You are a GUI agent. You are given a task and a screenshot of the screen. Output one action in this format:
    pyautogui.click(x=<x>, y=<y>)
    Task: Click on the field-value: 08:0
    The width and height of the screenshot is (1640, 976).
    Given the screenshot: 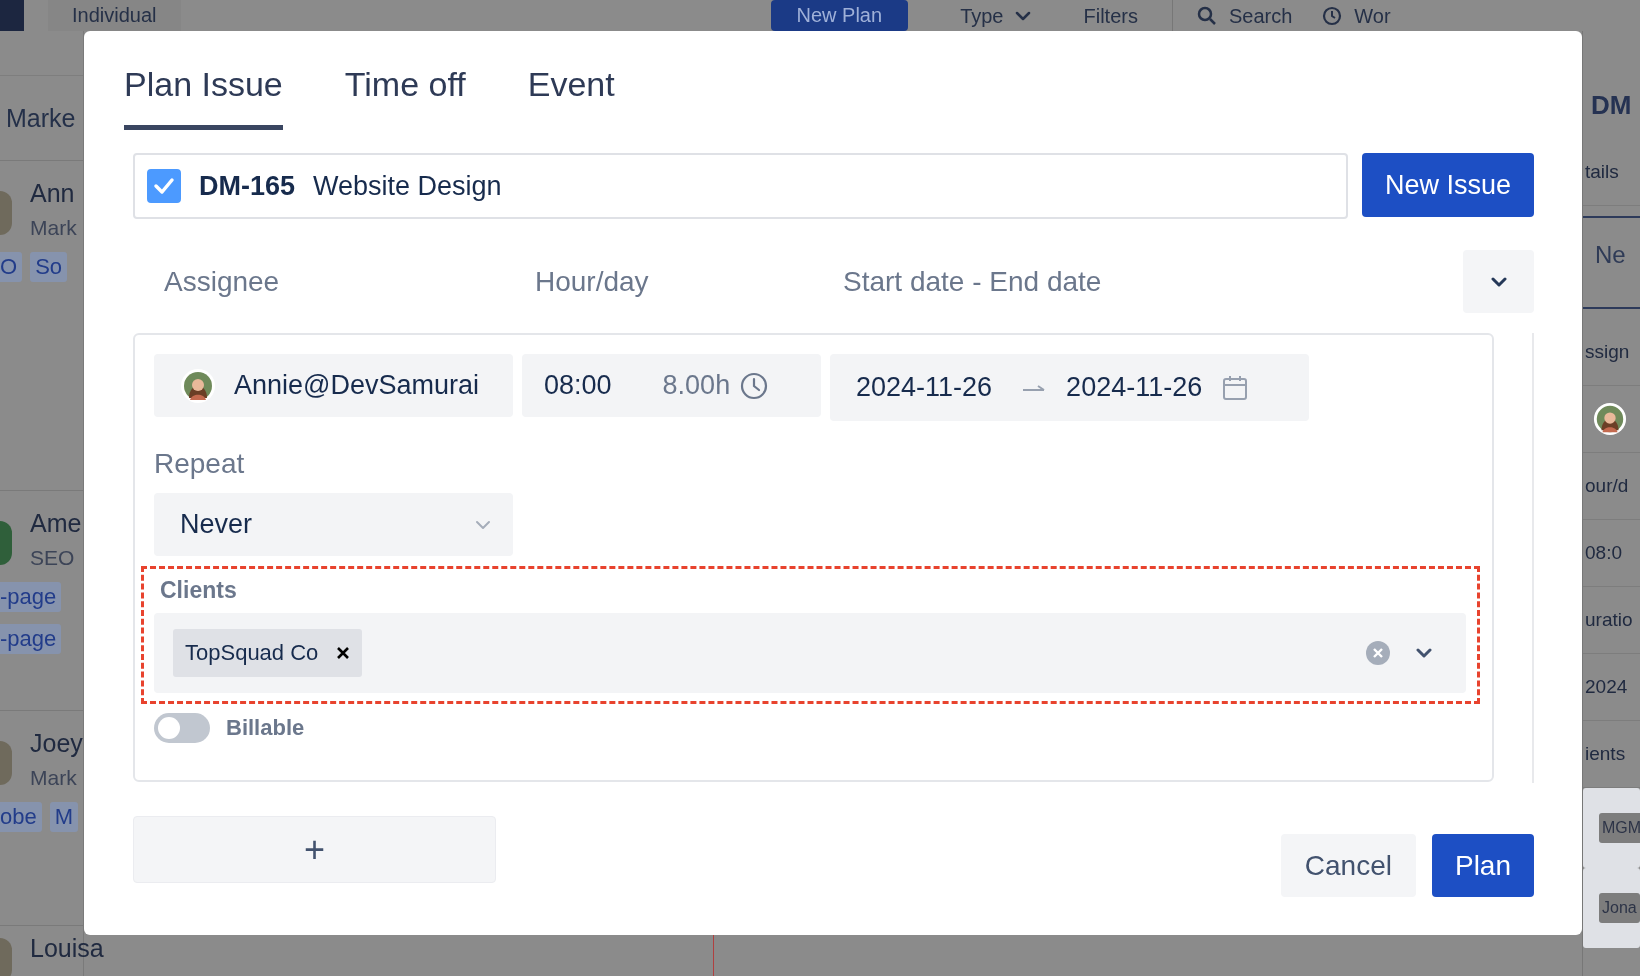 What is the action you would take?
    pyautogui.click(x=1603, y=553)
    